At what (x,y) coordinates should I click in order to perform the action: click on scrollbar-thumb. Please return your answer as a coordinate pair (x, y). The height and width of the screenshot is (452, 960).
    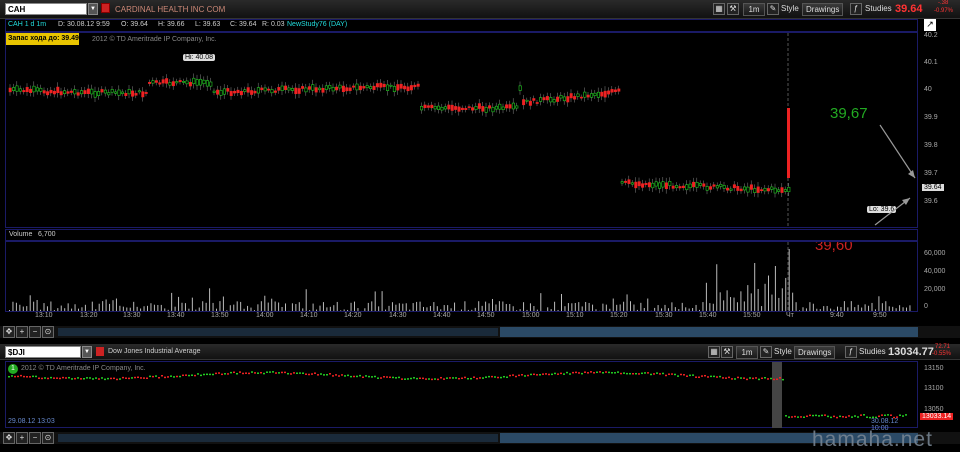
    Looking at the image, I should click on (709, 332).